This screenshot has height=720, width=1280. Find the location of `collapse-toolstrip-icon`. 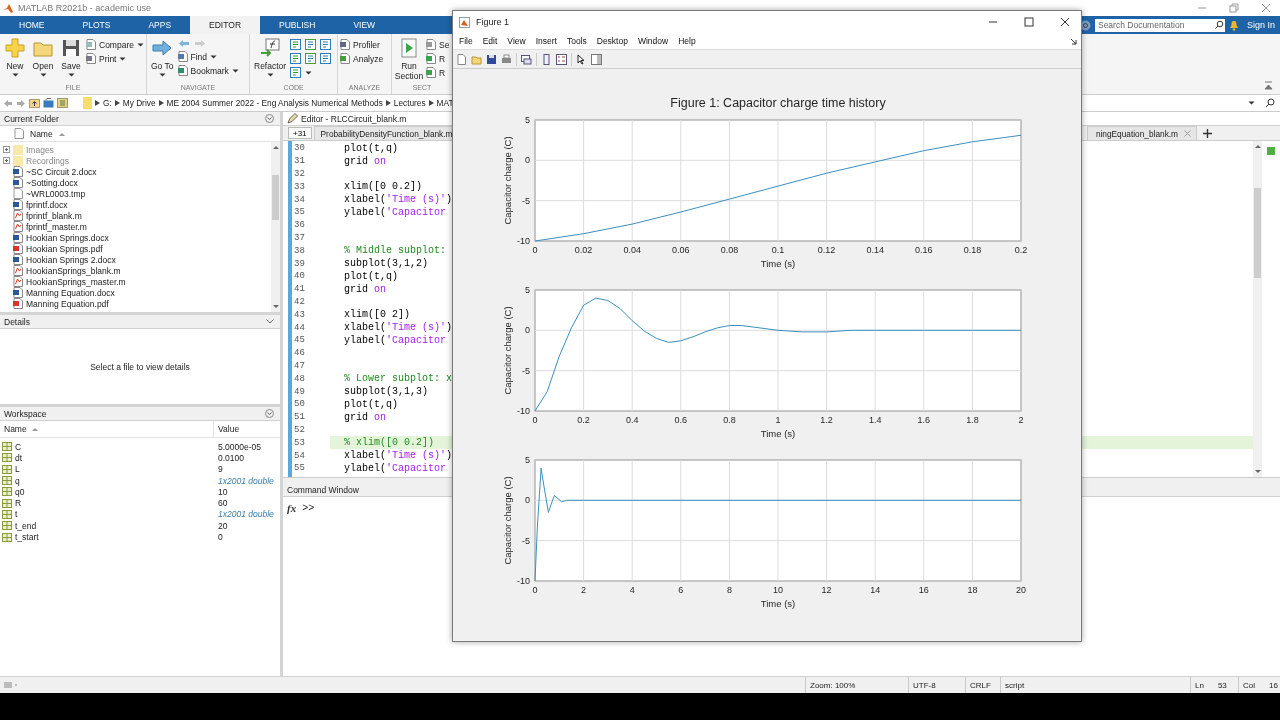

collapse-toolstrip-icon is located at coordinates (1268, 85).